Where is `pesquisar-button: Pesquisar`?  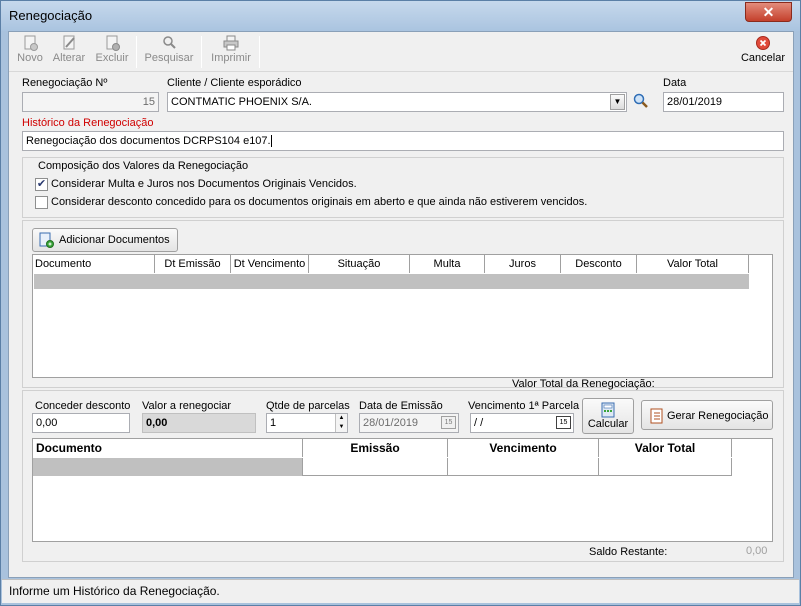
pesquisar-button: Pesquisar is located at coordinates (169, 52).